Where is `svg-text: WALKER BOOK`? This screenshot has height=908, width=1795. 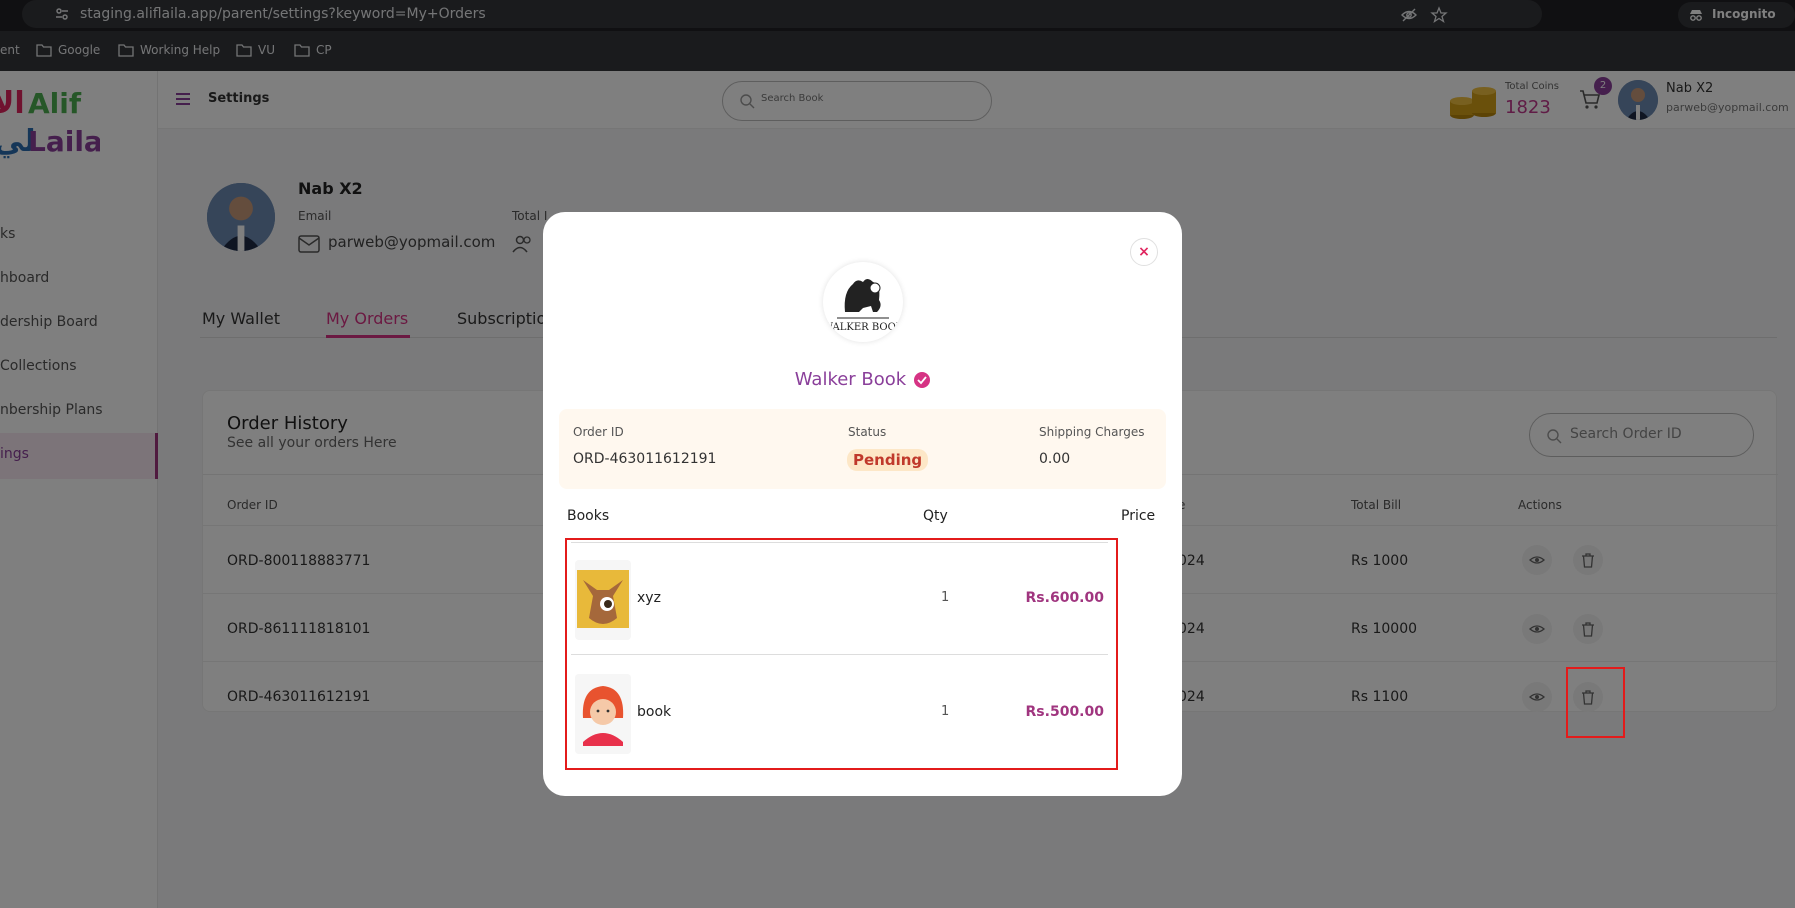 svg-text: WALKER BOOK is located at coordinates (863, 327).